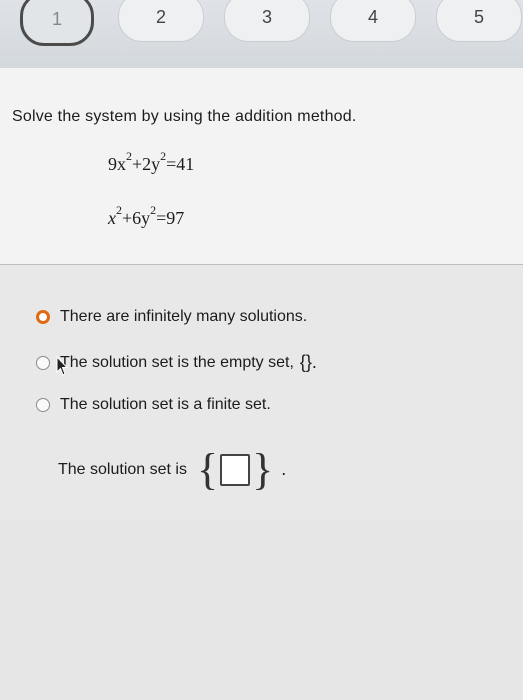 The height and width of the screenshot is (700, 523). I want to click on solution-set-input: { }, so click(235, 469).